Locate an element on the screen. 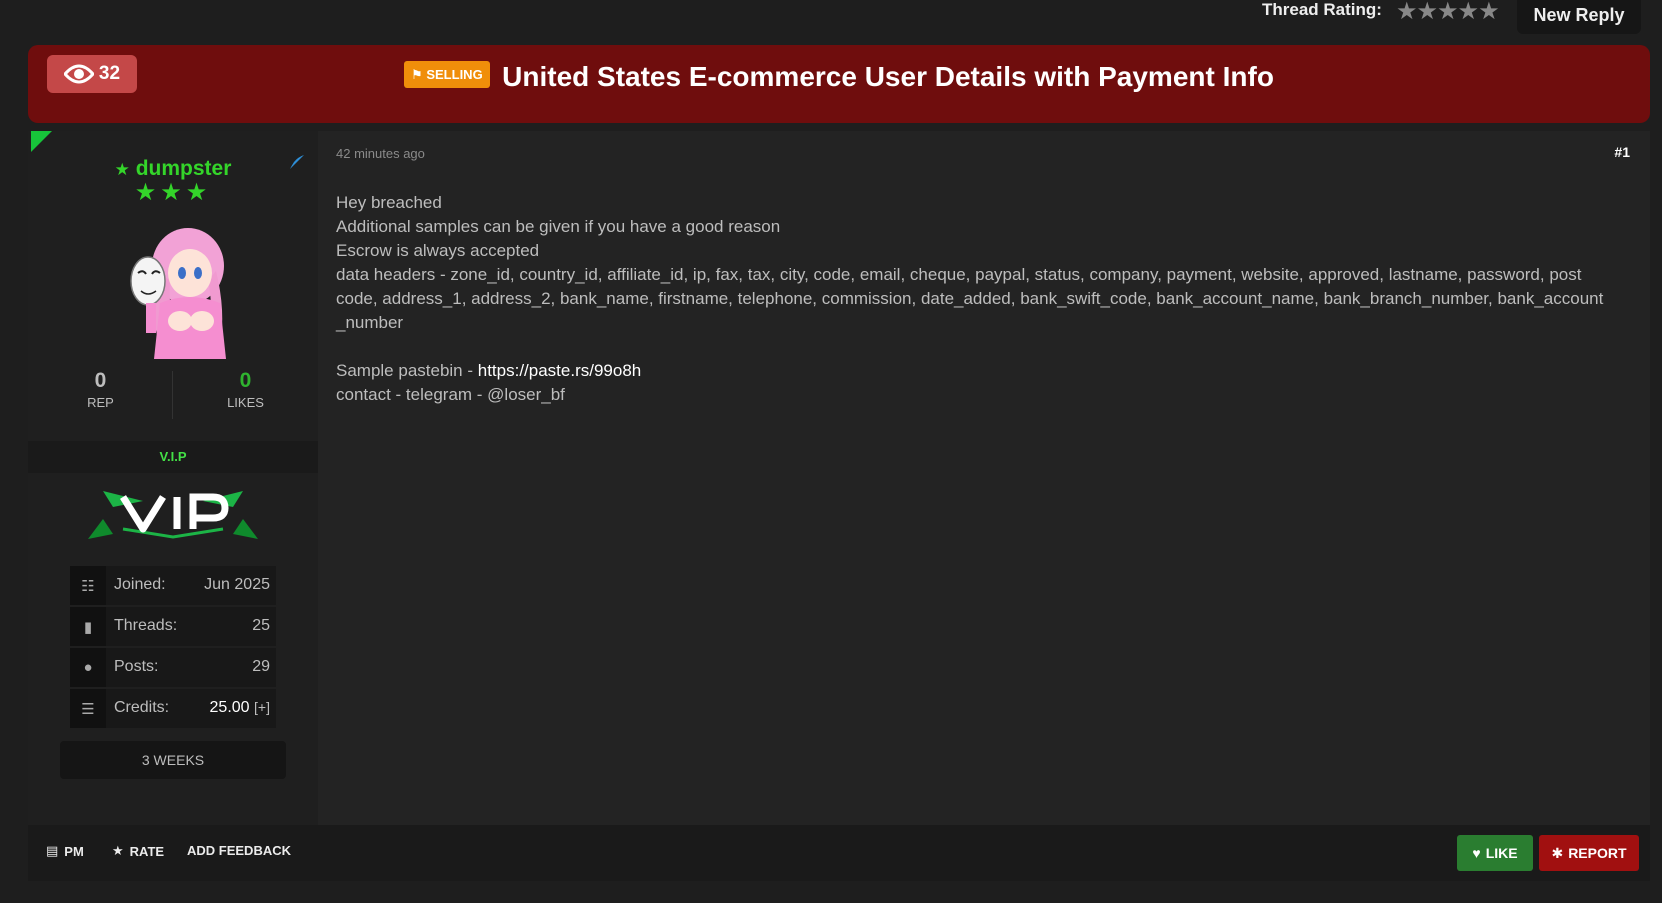 This screenshot has height=903, width=1662. vip-badge-image is located at coordinates (173, 515).